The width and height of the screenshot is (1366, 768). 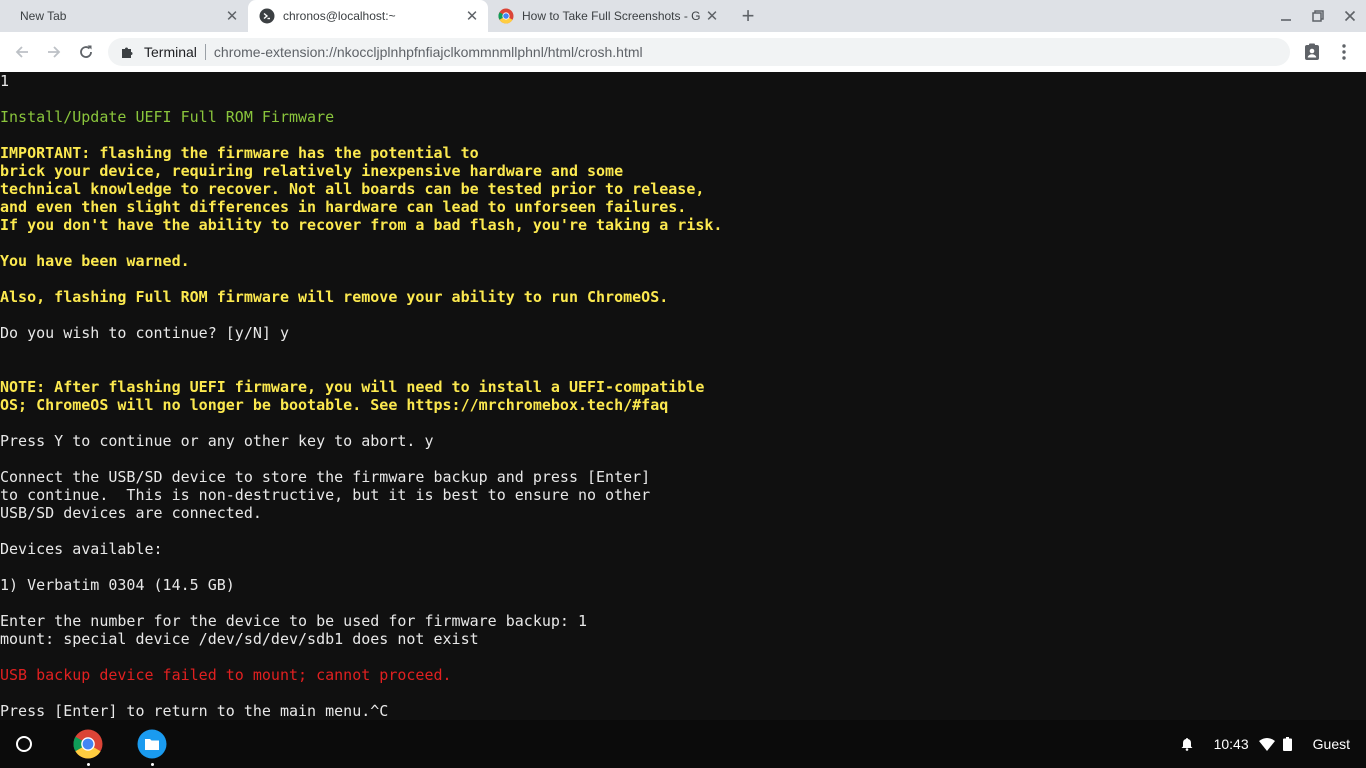 I want to click on minimize-icon, so click(x=1286, y=20).